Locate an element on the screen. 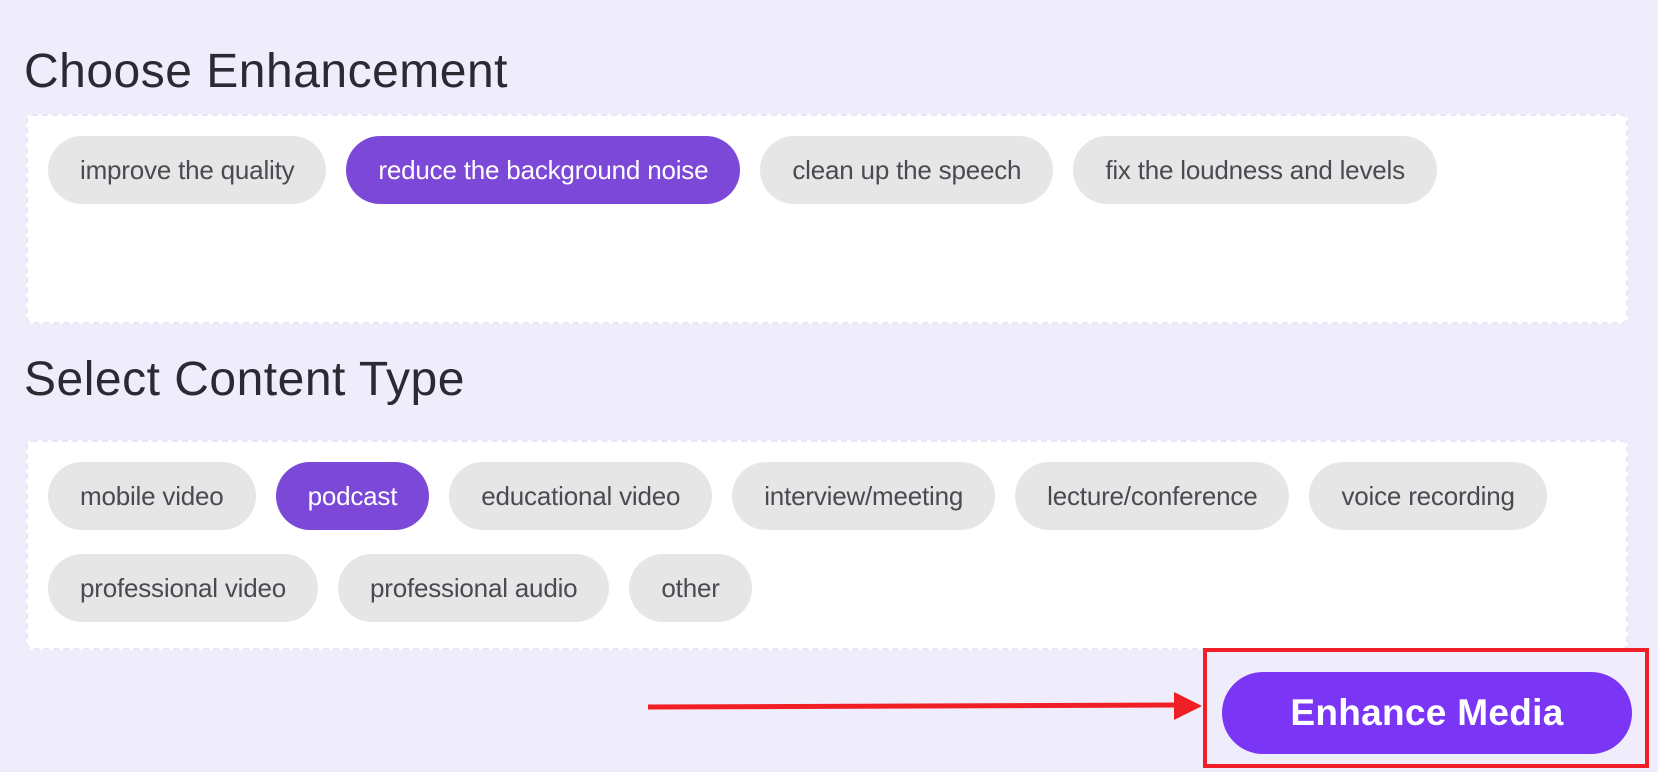 Image resolution: width=1658 pixels, height=772 pixels. chip-other: other is located at coordinates (690, 588).